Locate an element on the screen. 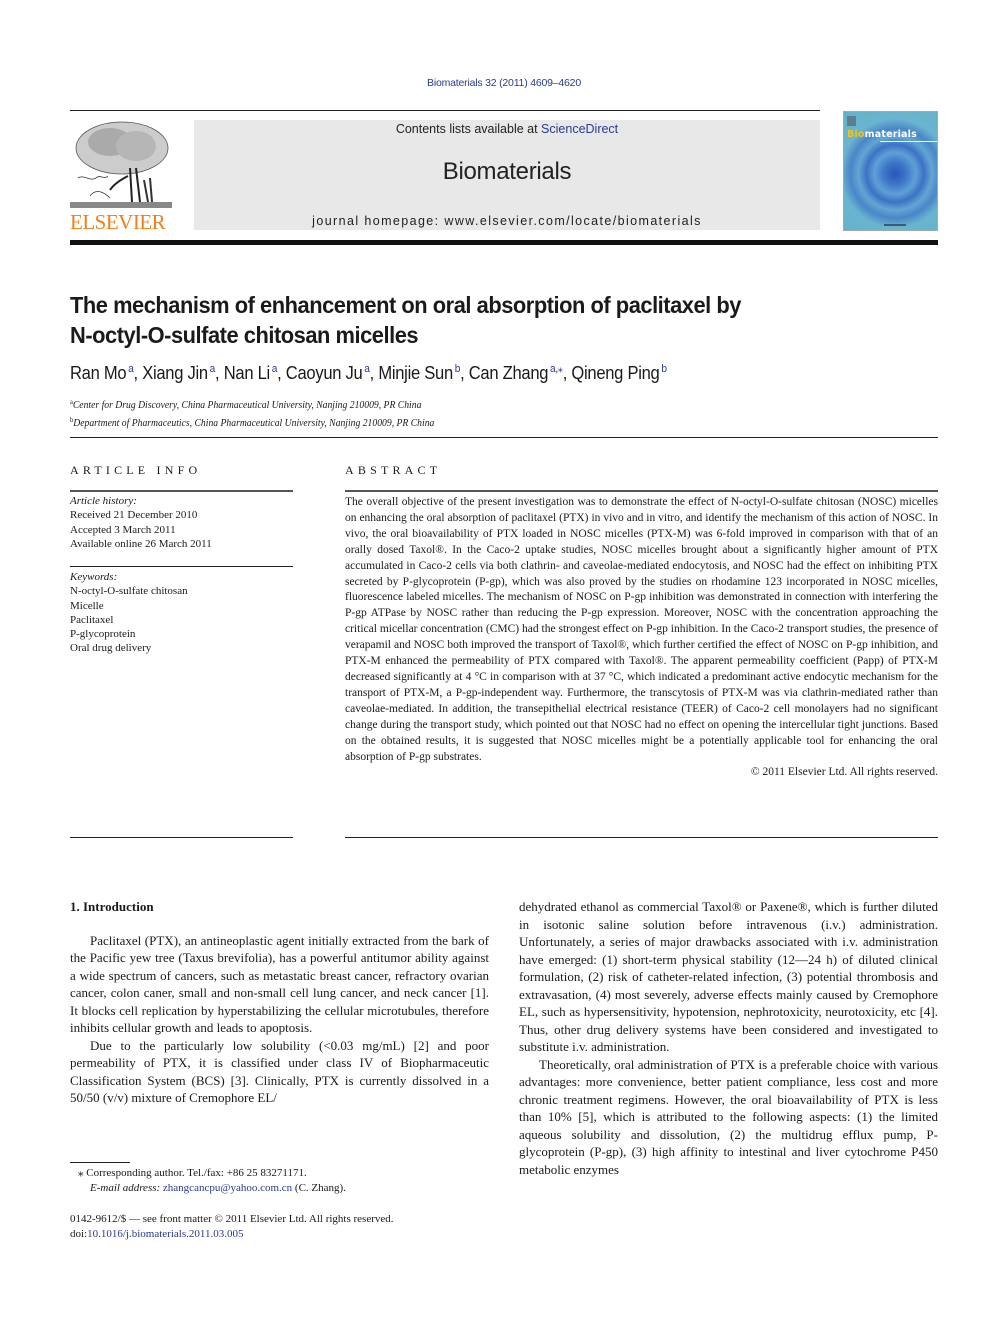 The height and width of the screenshot is (1323, 992). doi-link: 10.1016/j.biomaterials.2011.03.005 is located at coordinates (165, 1234).